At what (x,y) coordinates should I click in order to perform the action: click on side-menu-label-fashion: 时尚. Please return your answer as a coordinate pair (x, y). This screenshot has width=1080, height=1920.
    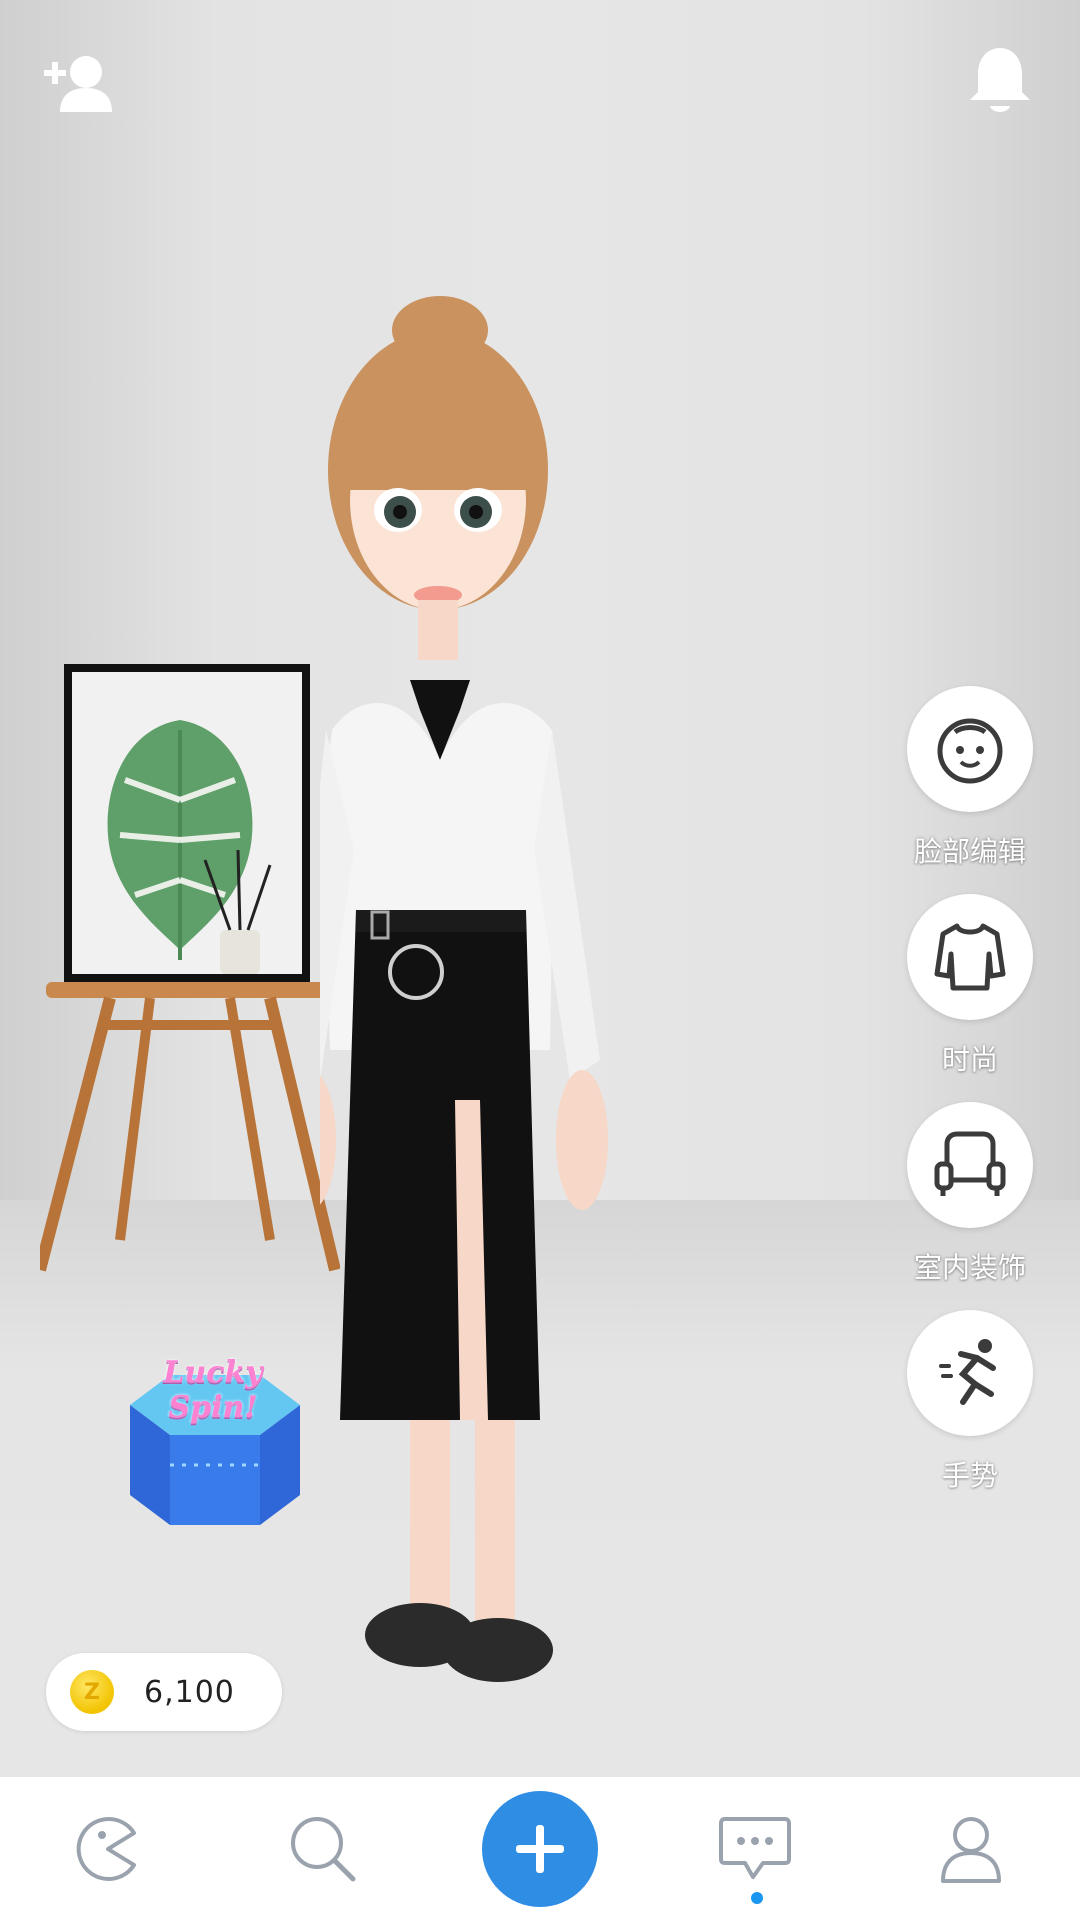
    Looking at the image, I should click on (969, 1059).